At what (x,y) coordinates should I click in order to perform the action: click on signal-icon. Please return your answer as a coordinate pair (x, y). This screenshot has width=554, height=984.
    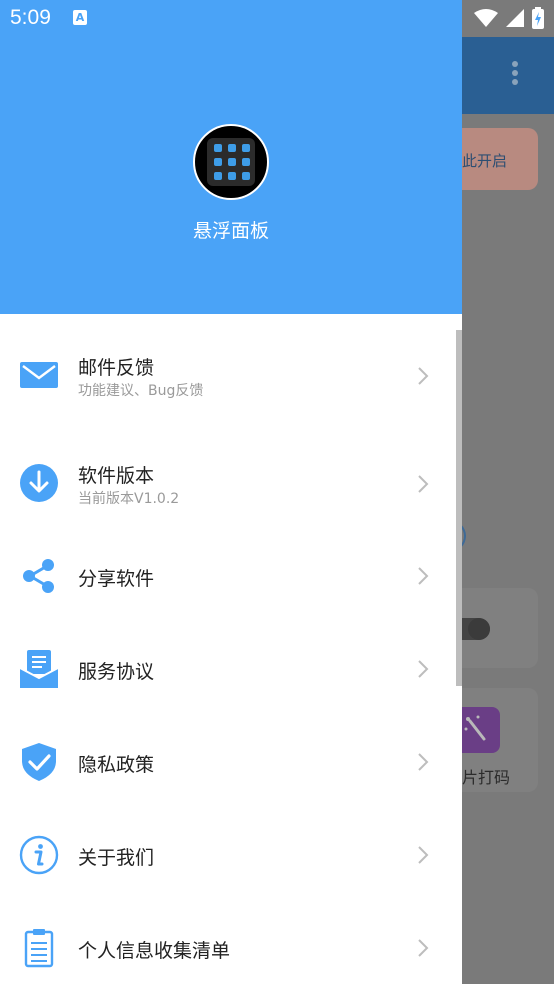
    Looking at the image, I should click on (515, 18).